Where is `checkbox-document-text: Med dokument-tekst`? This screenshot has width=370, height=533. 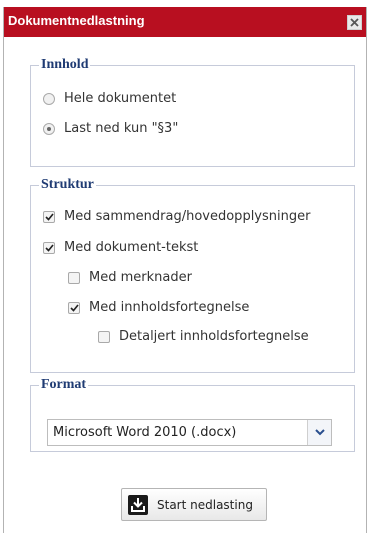 checkbox-document-text: Med dokument-tekst is located at coordinates (120, 247).